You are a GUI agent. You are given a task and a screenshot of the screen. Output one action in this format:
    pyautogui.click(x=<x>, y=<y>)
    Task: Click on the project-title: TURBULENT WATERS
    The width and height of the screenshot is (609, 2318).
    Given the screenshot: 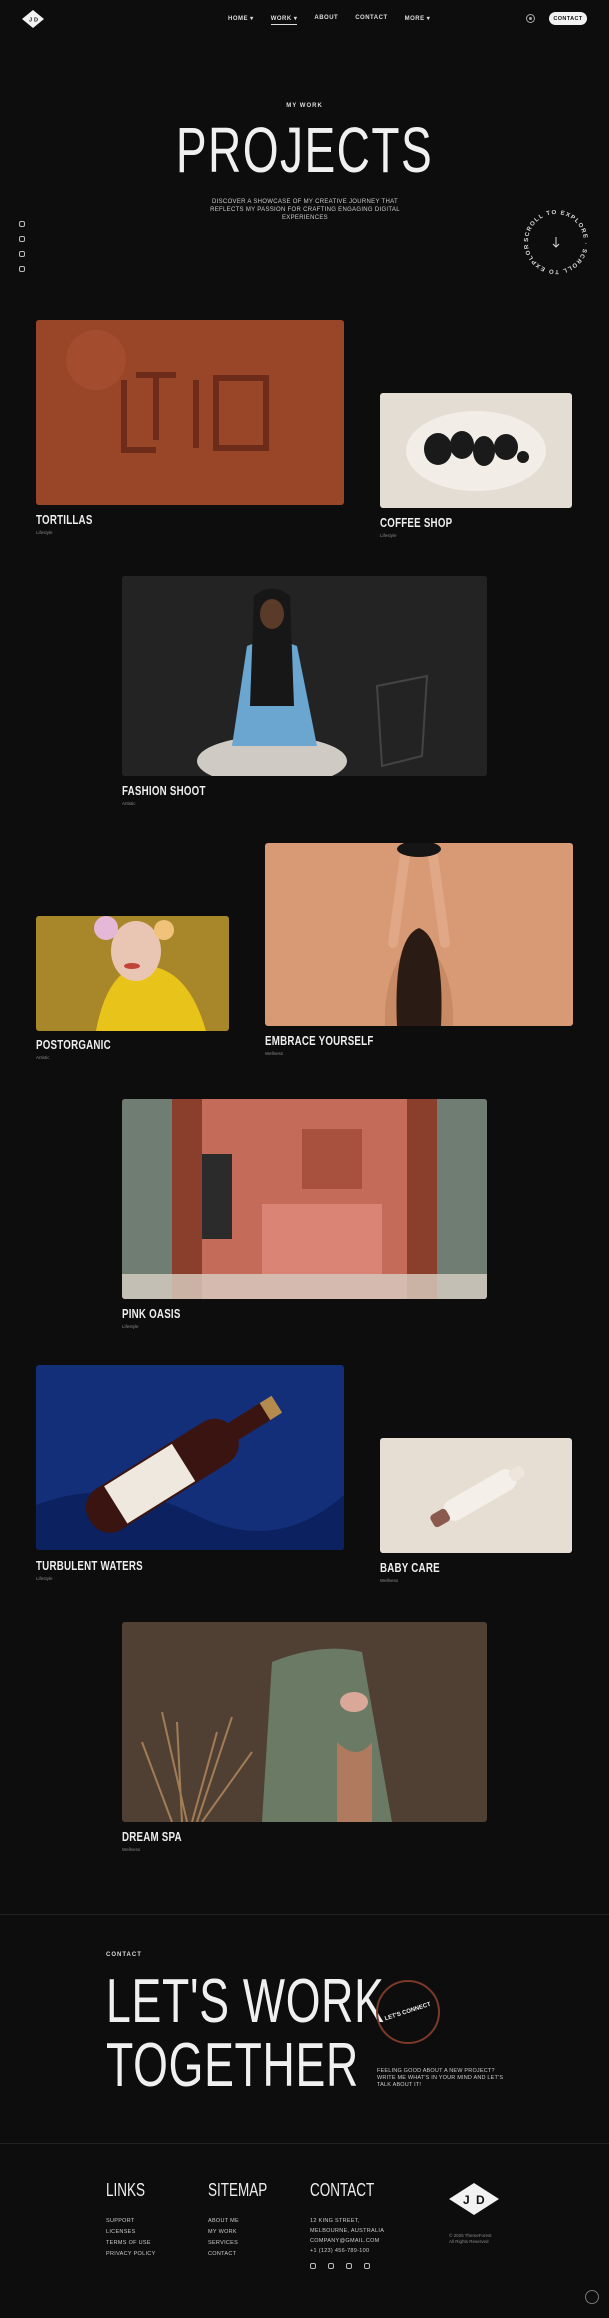 What is the action you would take?
    pyautogui.click(x=89, y=1565)
    